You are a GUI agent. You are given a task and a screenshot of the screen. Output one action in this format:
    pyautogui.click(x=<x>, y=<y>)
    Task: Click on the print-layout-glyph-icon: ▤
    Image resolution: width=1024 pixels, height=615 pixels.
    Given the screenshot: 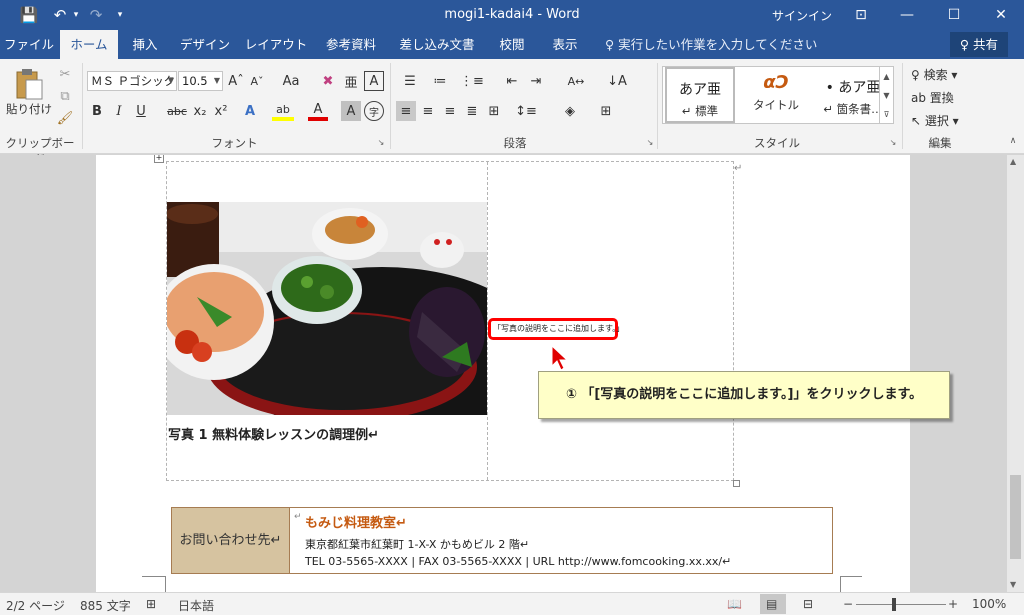 What is the action you would take?
    pyautogui.click(x=772, y=604)
    